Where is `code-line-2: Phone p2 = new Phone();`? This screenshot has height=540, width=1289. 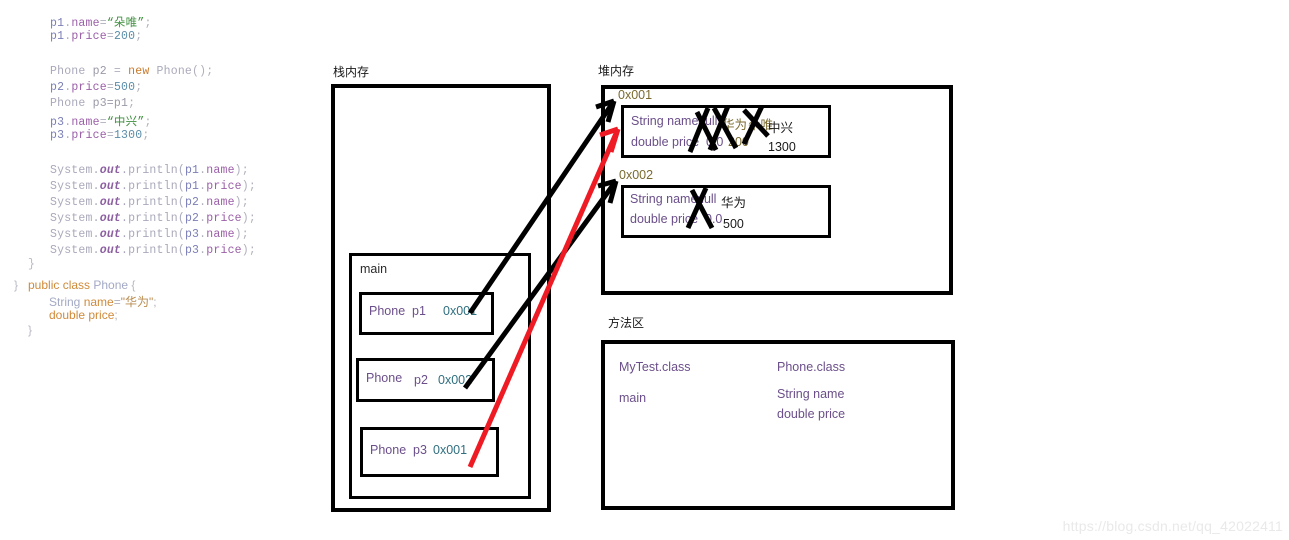 code-line-2: Phone p2 = new Phone(); is located at coordinates (131, 71).